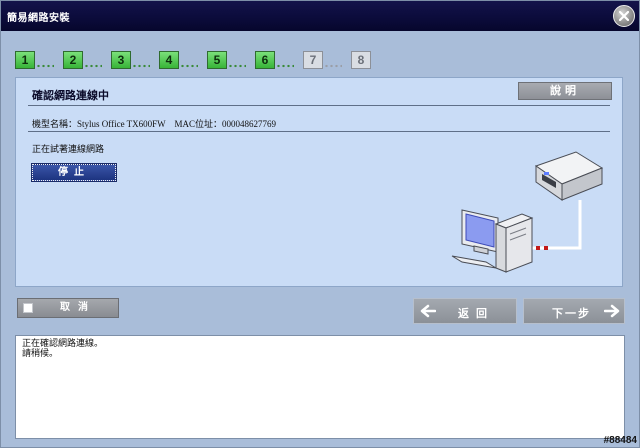  I want to click on network-illustration, so click(527, 212).